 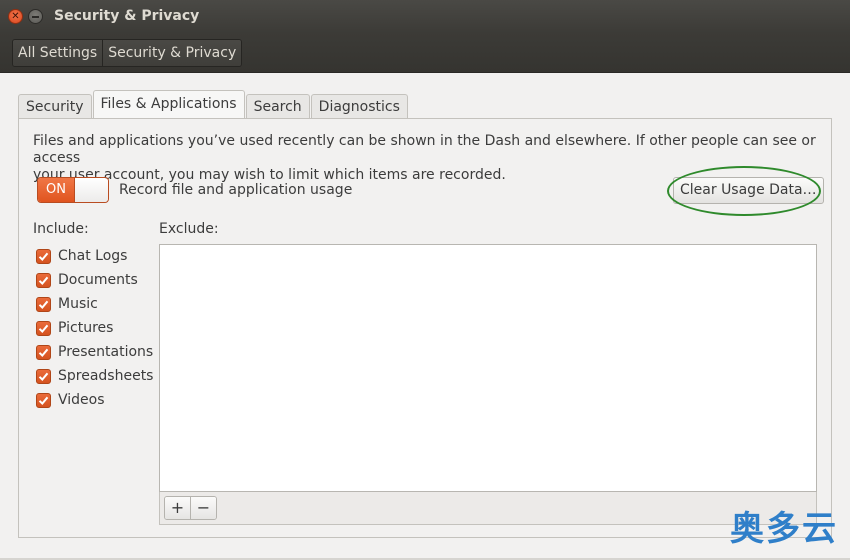 I want to click on breadcrumb-security-privacy: Security & Privacy, so click(x=172, y=53).